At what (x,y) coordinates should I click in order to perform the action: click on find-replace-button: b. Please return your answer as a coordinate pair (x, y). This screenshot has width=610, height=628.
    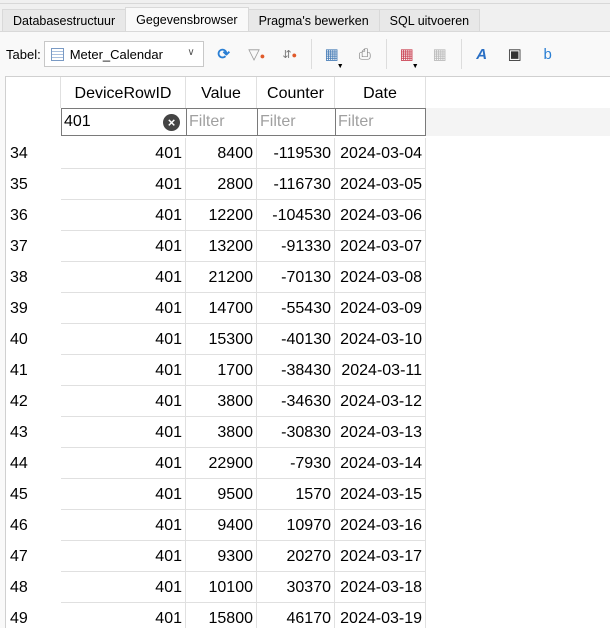
    Looking at the image, I should click on (548, 54).